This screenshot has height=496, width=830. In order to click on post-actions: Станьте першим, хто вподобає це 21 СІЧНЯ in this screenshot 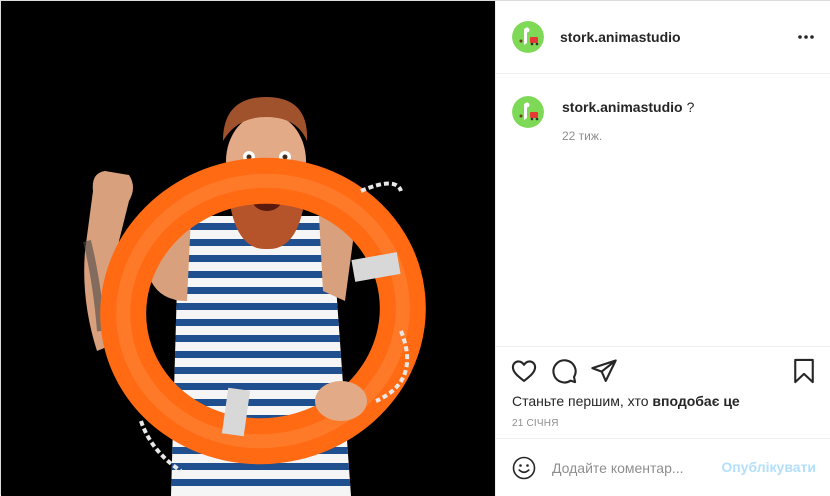, I will do `click(663, 392)`.